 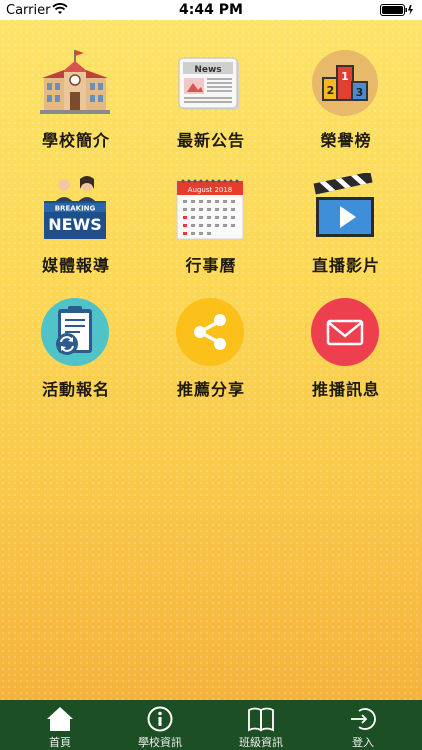 I want to click on newspaper-header-text: News, so click(x=207, y=70).